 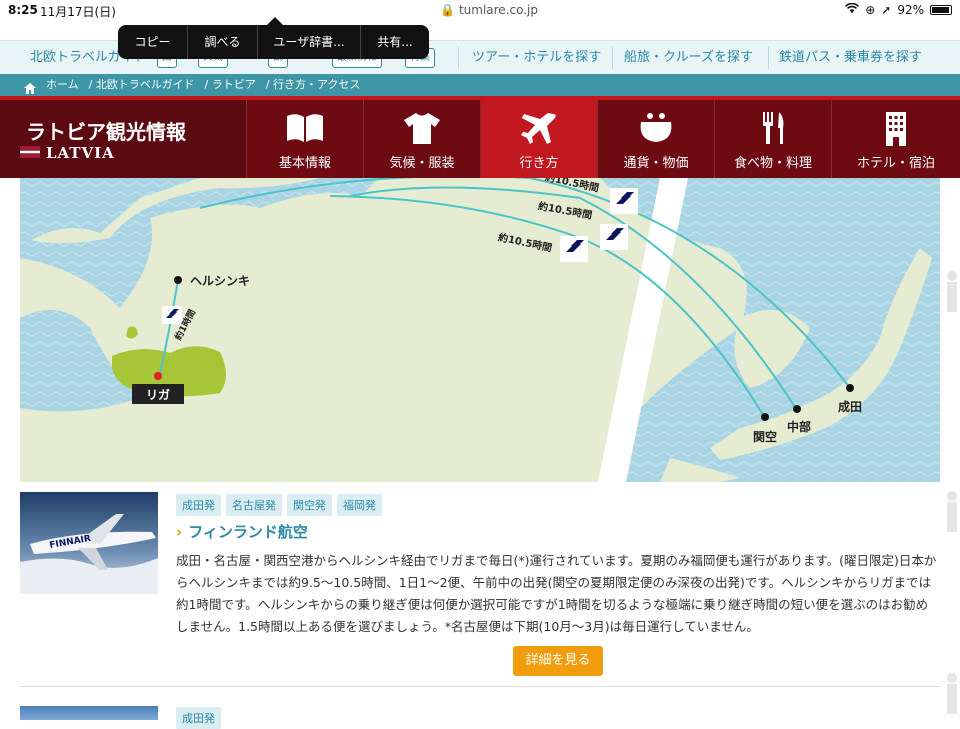 What do you see at coordinates (106, 132) in the screenshot?
I see `page-title: ラトビア観光情報` at bounding box center [106, 132].